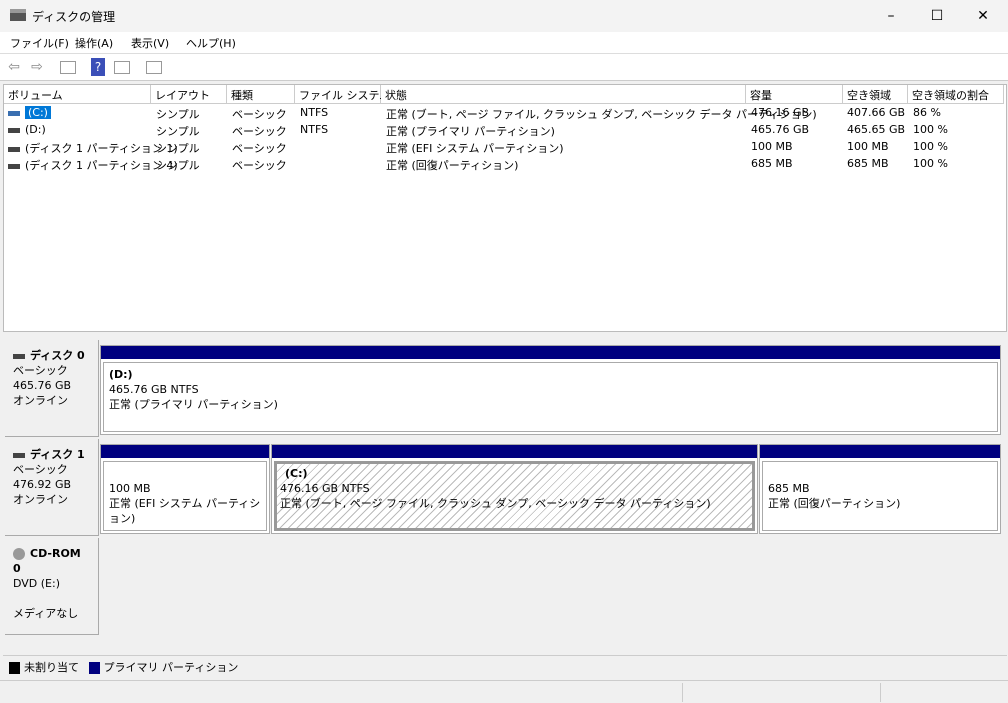 The width and height of the screenshot is (1008, 703). Describe the element at coordinates (834, 503) in the screenshot. I see `partition-status: 正常 (回復パーティション)` at that location.